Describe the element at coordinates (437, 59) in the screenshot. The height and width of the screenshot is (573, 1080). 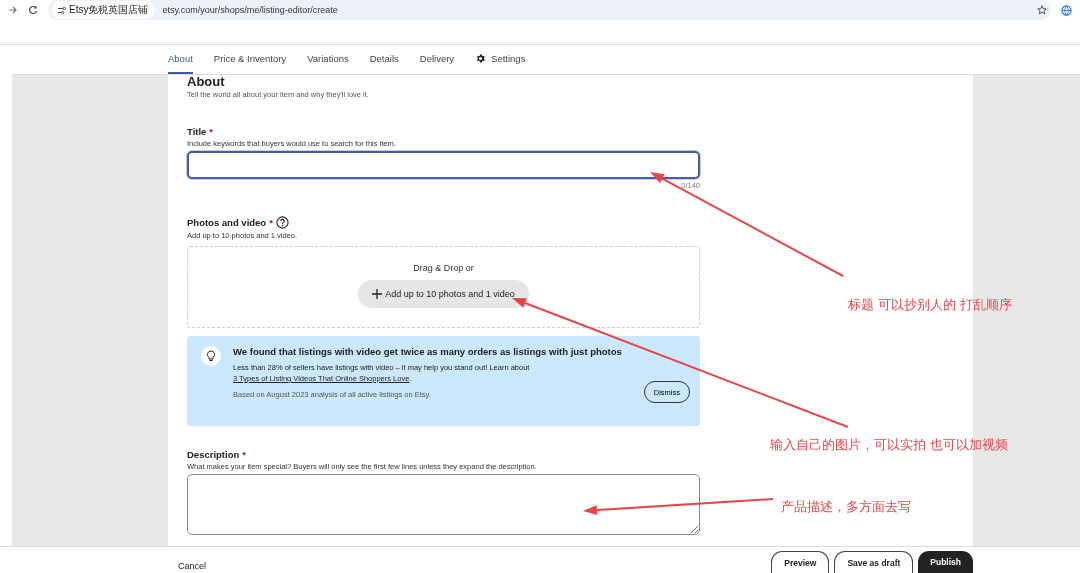
I see `tab: Delivery` at that location.